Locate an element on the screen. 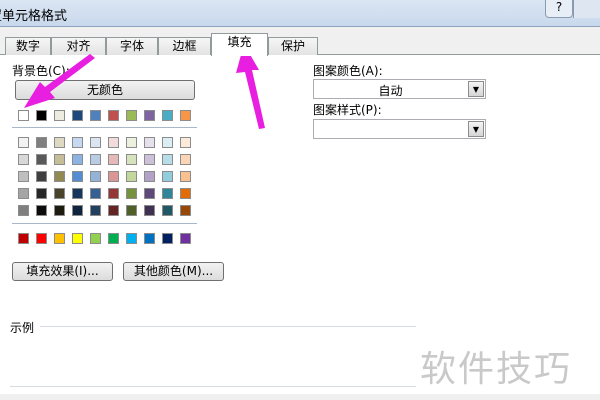 The height and width of the screenshot is (400, 600). arrow-annotation-fill-tab is located at coordinates (250, 86).